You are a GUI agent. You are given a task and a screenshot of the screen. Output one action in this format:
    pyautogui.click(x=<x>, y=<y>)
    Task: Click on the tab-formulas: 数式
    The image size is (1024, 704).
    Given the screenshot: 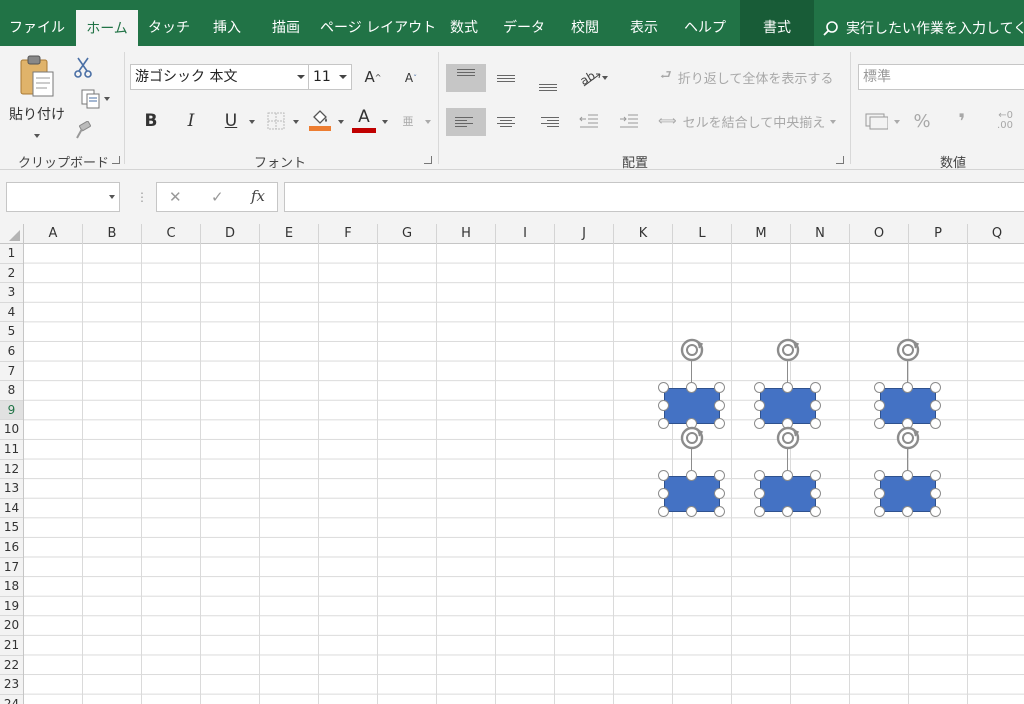 What is the action you would take?
    pyautogui.click(x=464, y=23)
    